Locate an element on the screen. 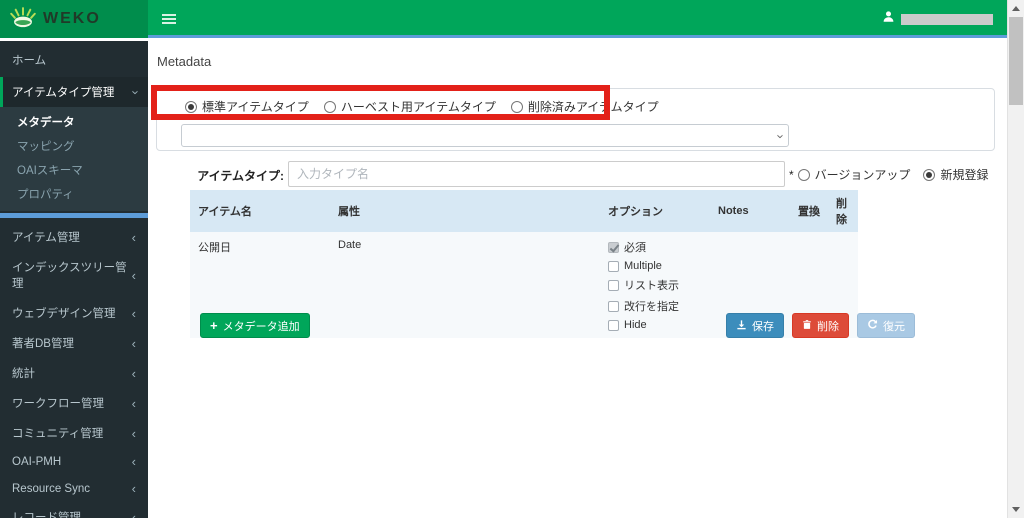 The width and height of the screenshot is (1024, 518). navbar is located at coordinates (577, 19).